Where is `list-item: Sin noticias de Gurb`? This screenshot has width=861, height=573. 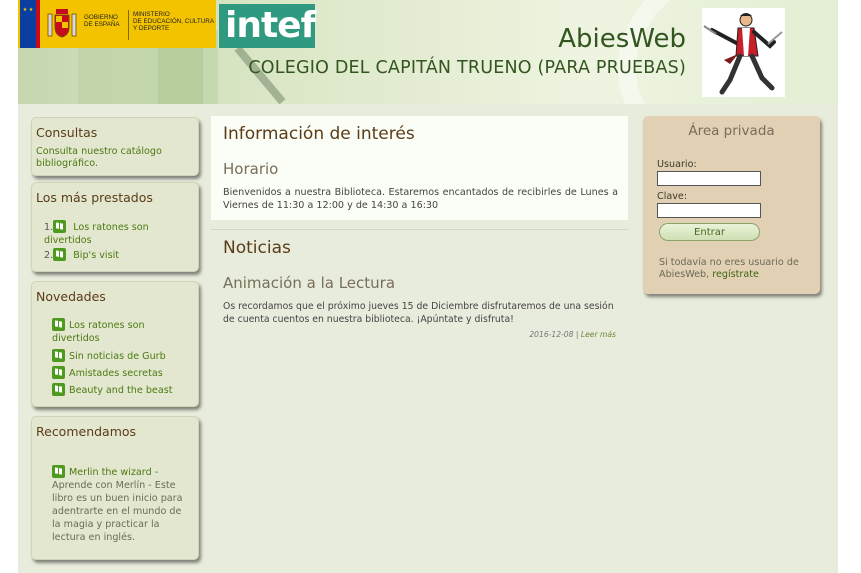 list-item: Sin noticias de Gurb is located at coordinates (122, 356).